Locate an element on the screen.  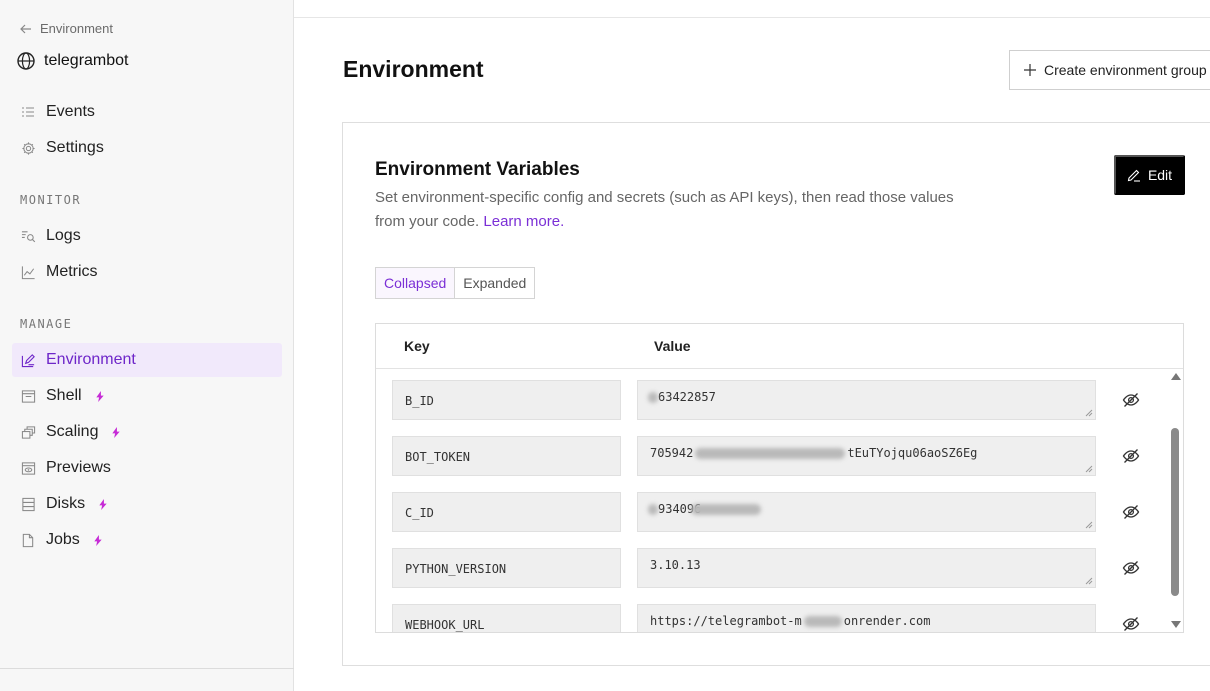
variable-key-input: WEBHOOK_URL is located at coordinates (506, 618).